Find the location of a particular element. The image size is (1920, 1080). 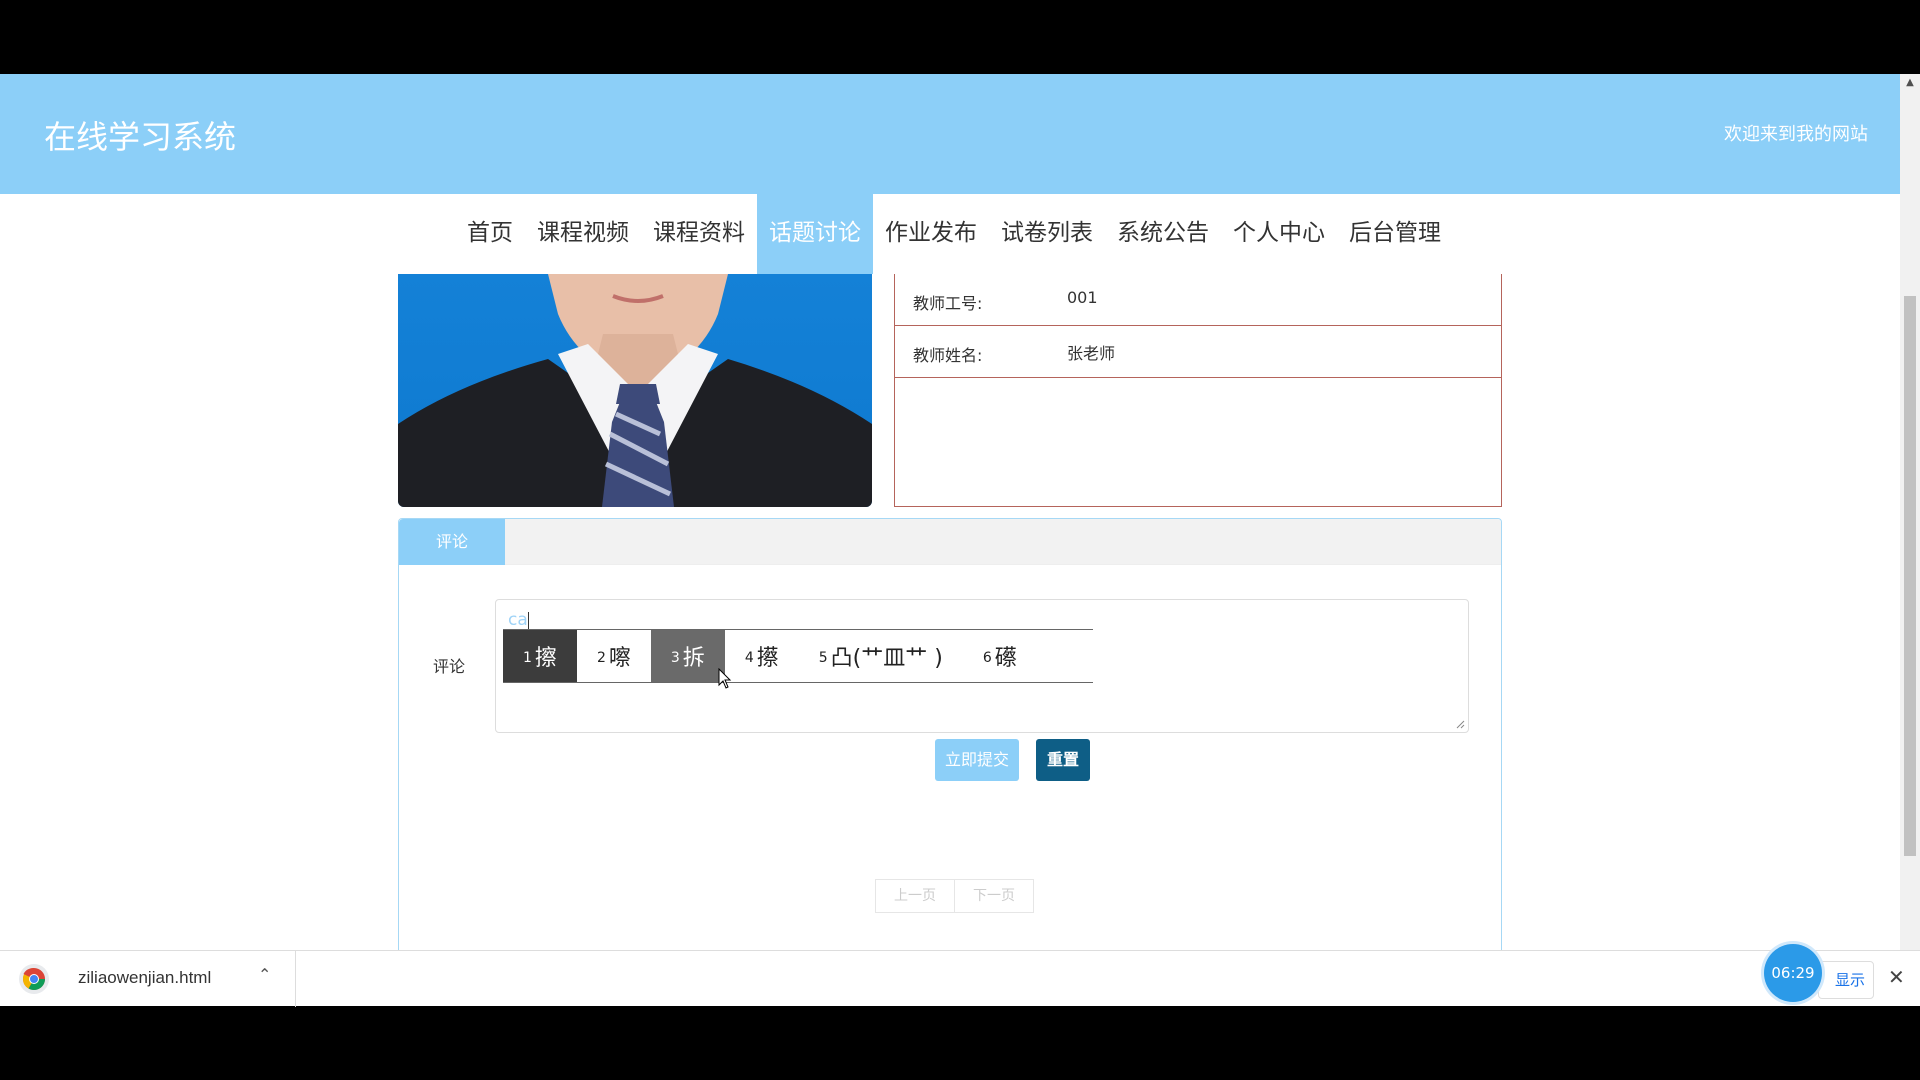

ime-candidate-1: 1擦 is located at coordinates (540, 656).